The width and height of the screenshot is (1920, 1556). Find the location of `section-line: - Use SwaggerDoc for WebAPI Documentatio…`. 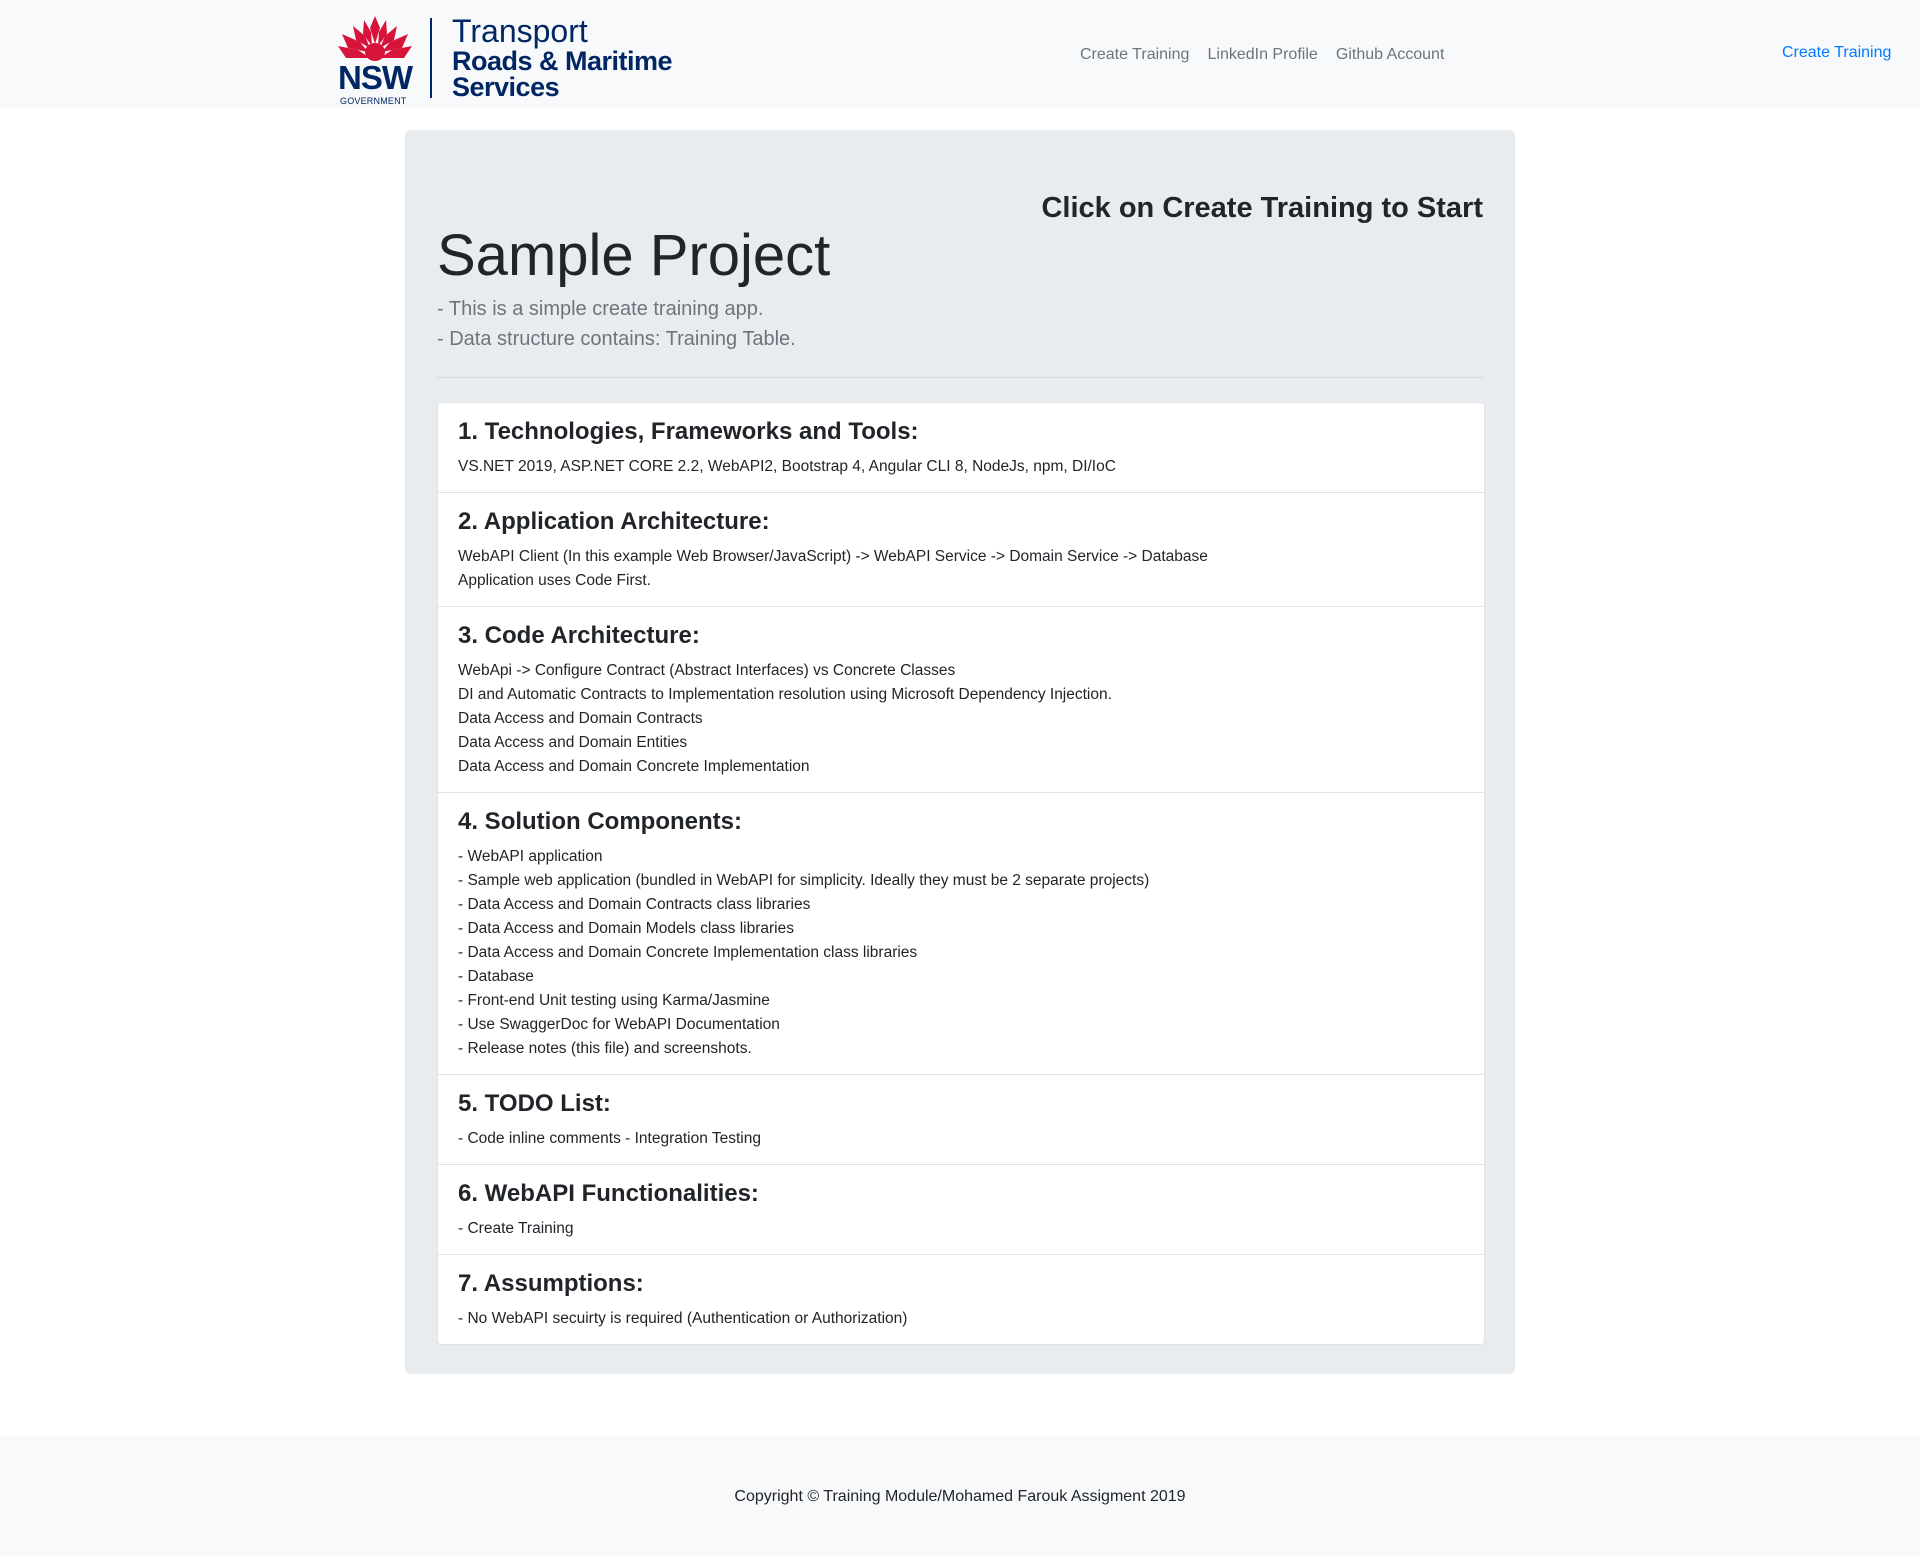

section-line: - Use SwaggerDoc for WebAPI Documentatio… is located at coordinates (619, 1024).